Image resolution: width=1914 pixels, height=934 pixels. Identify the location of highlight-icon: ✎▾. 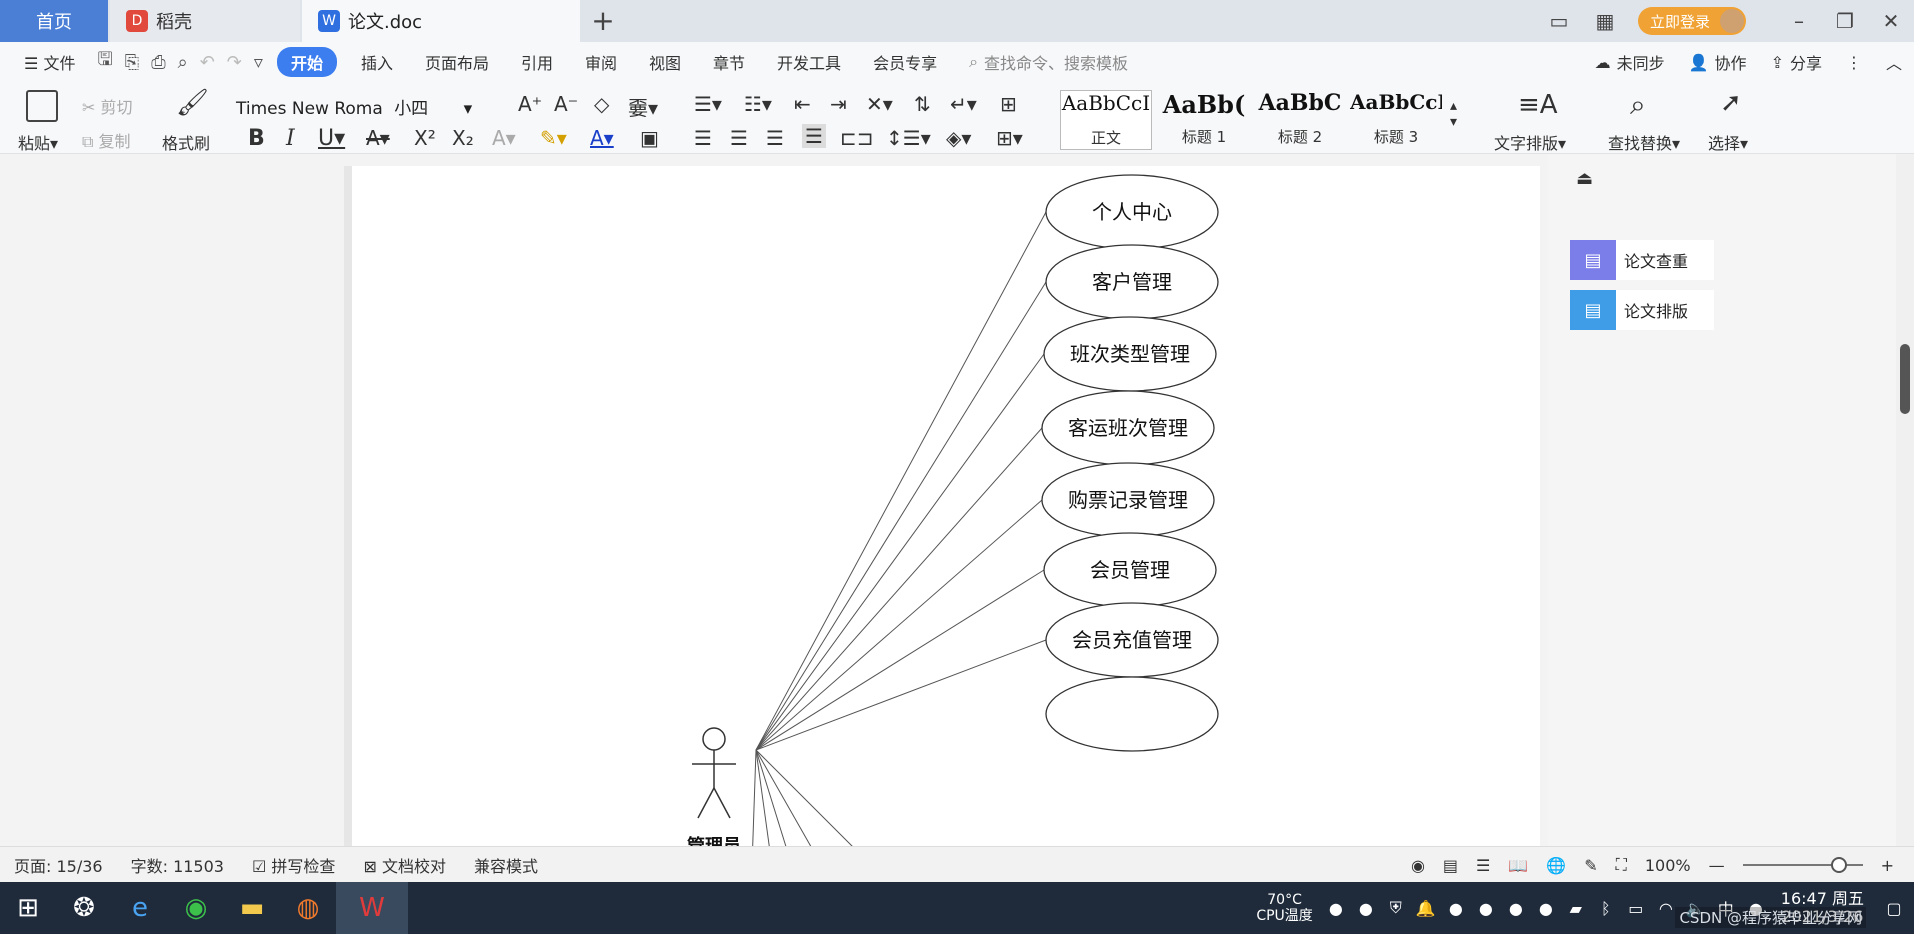
(553, 138).